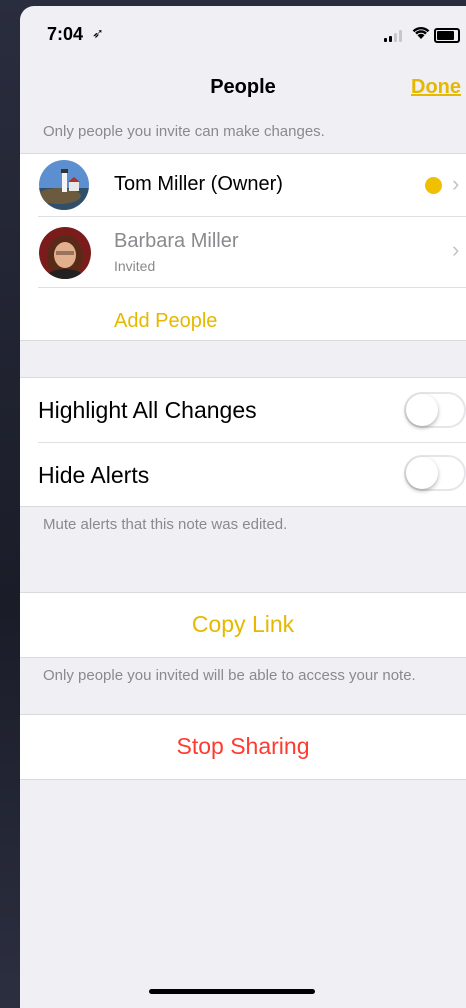 Image resolution: width=466 pixels, height=1008 pixels. What do you see at coordinates (433, 185) in the screenshot?
I see `owner-status-dot` at bounding box center [433, 185].